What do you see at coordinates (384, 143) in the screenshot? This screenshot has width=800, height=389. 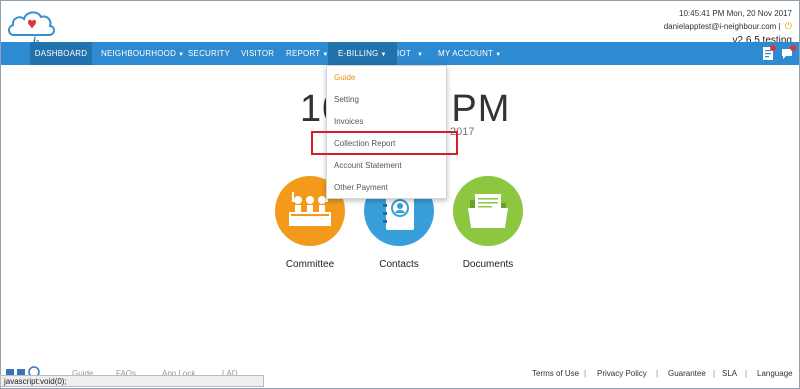 I see `highlight-box` at bounding box center [384, 143].